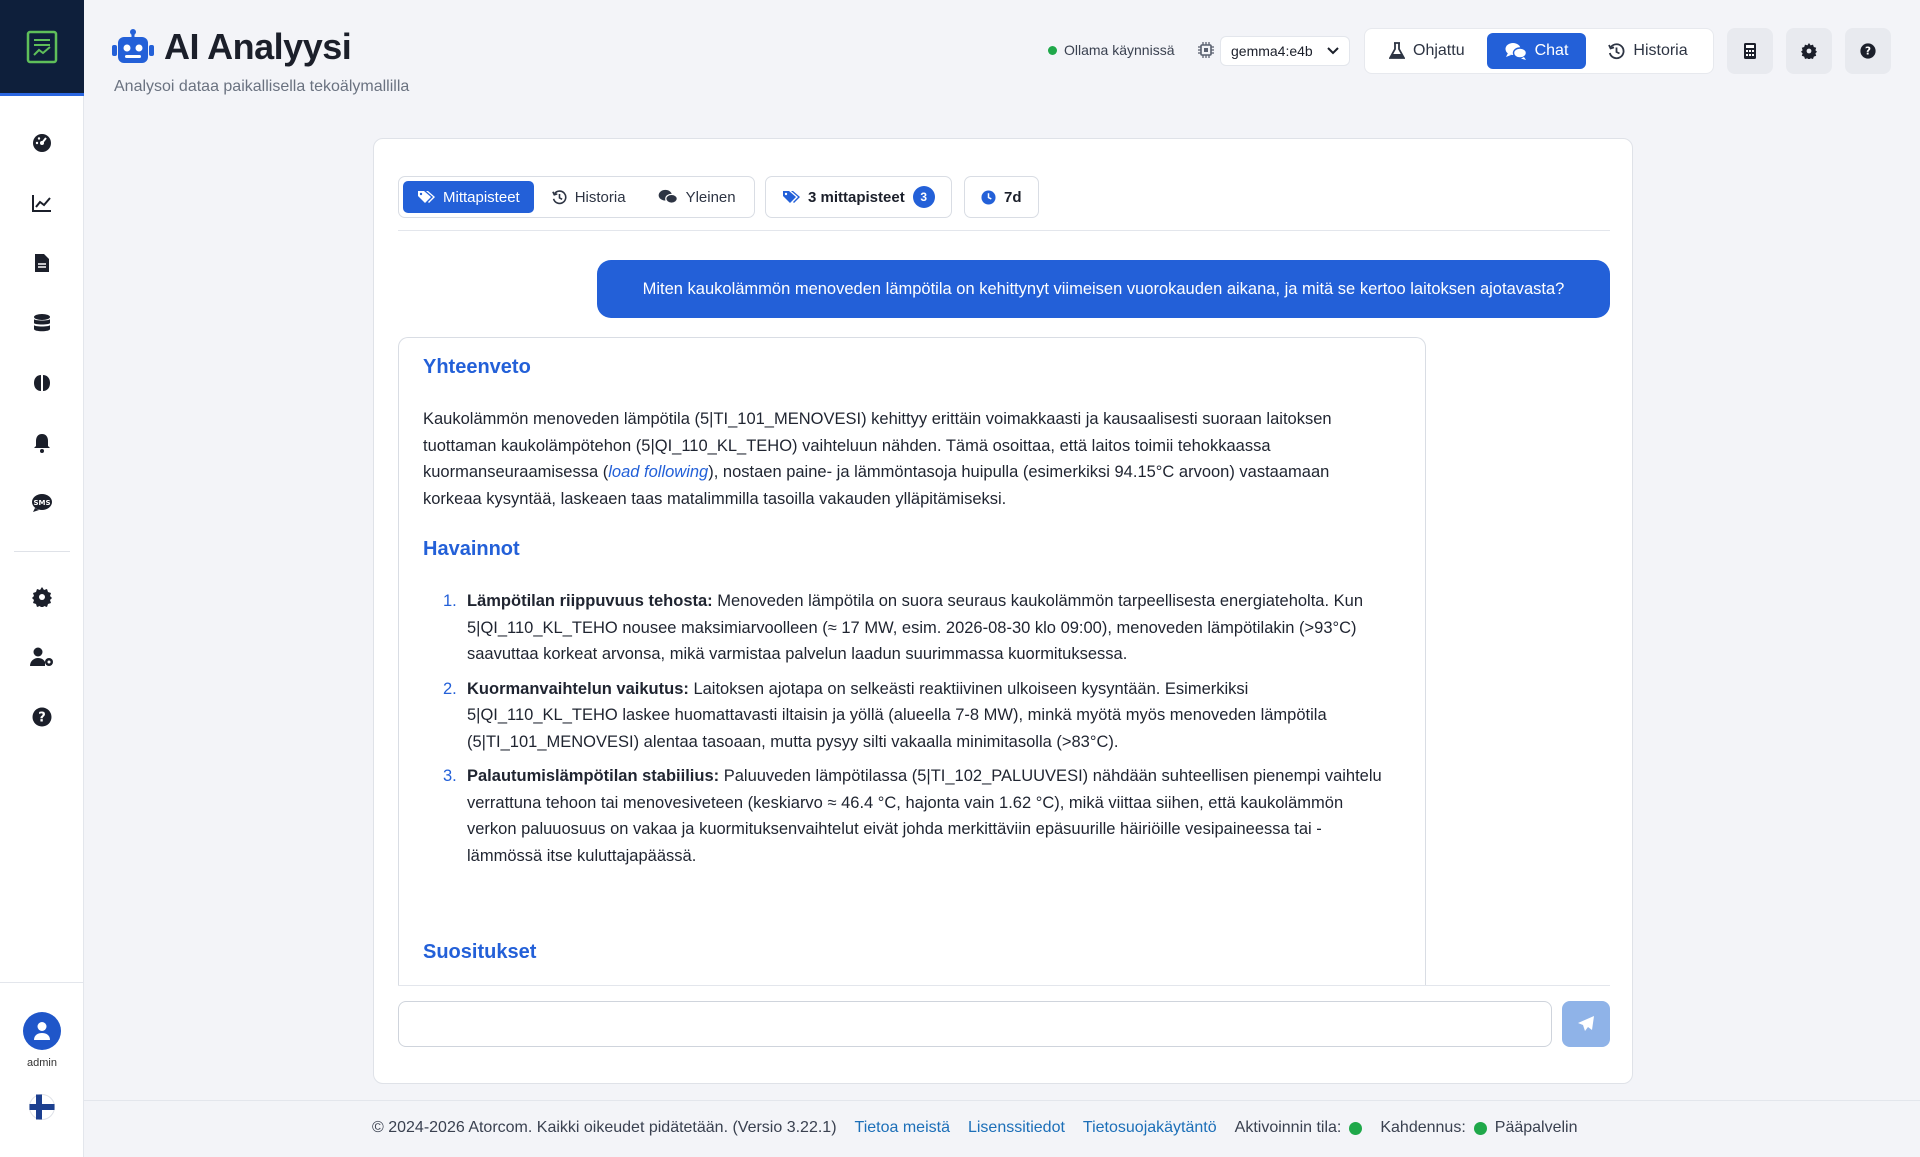 This screenshot has width=1920, height=1157. I want to click on status-ok-dot, so click(1052, 50).